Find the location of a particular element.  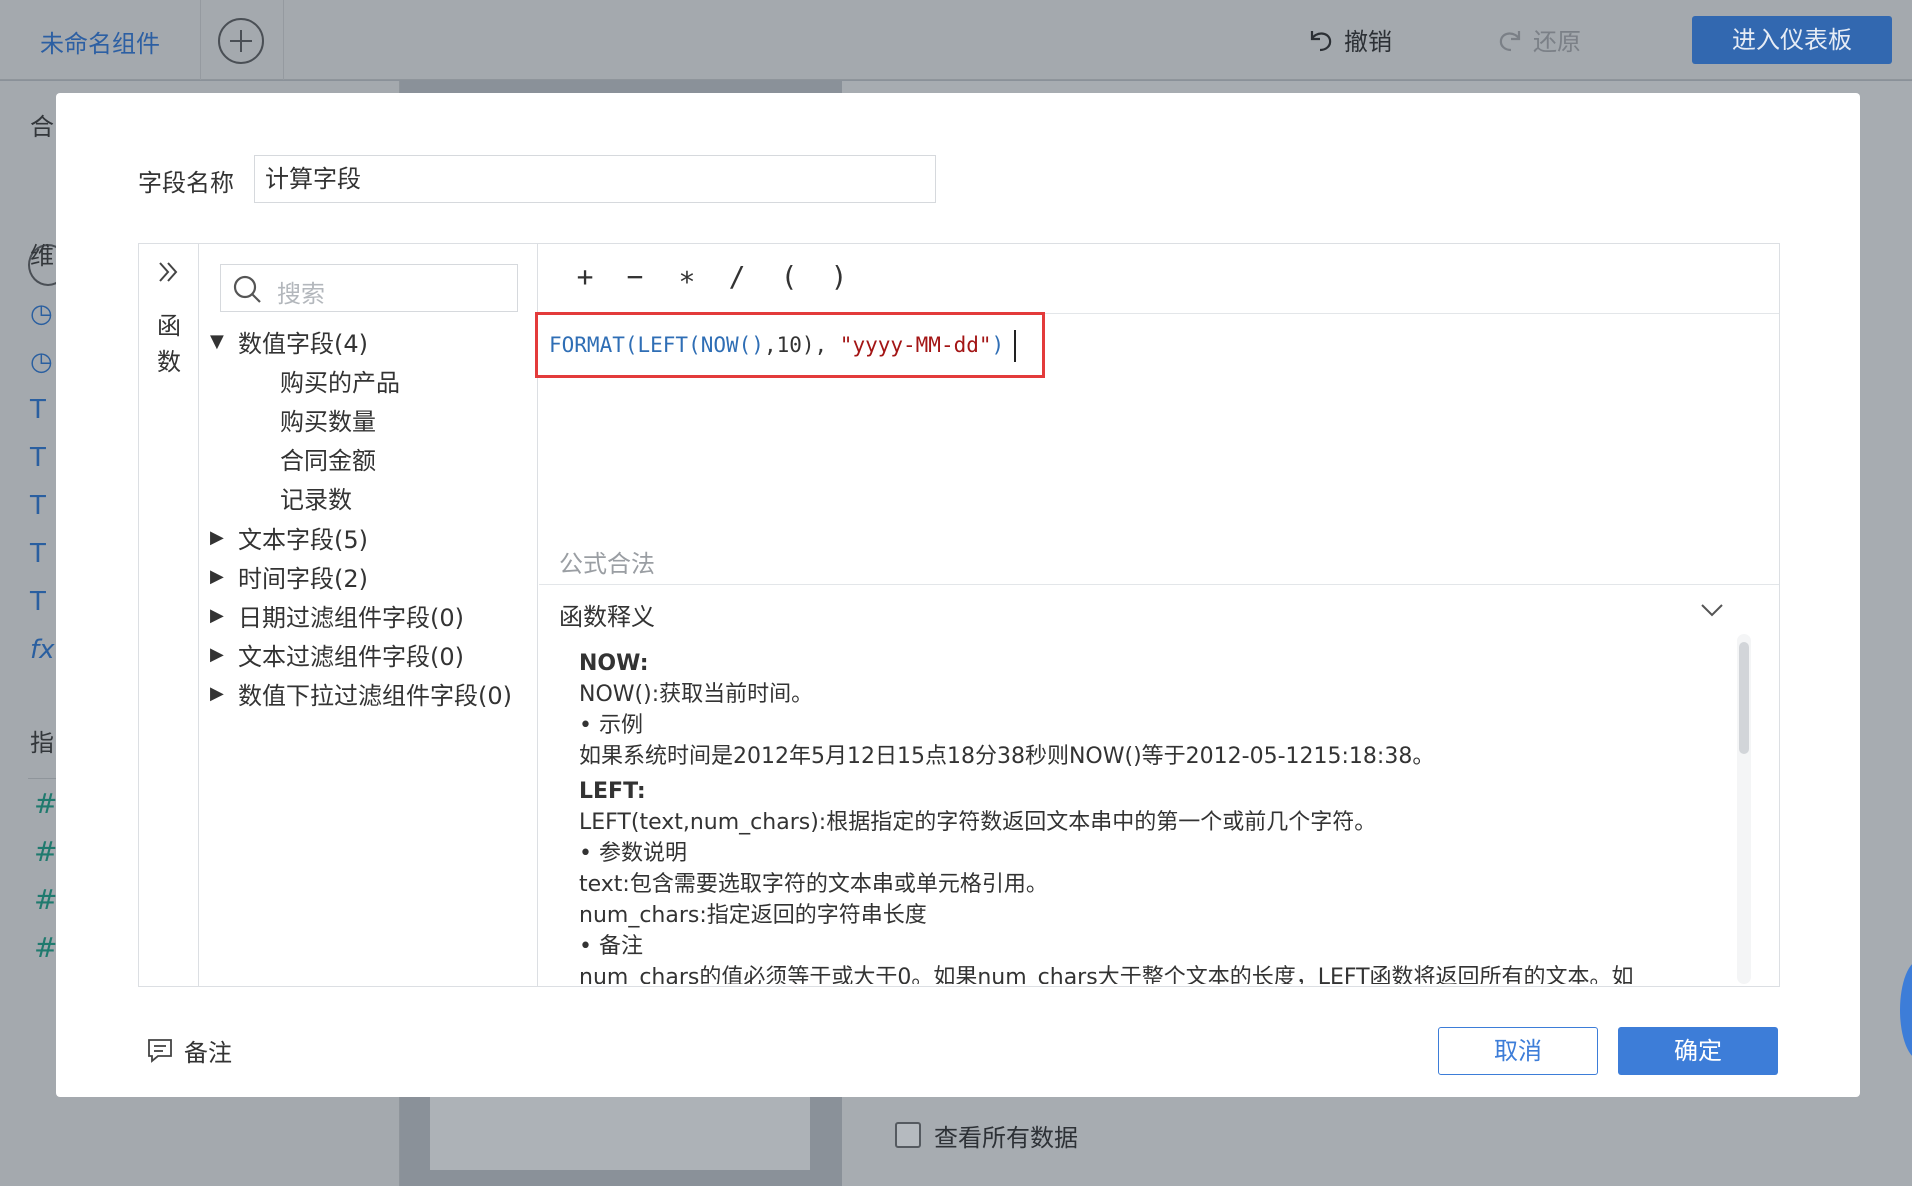

undo-icon is located at coordinates (1321, 40).